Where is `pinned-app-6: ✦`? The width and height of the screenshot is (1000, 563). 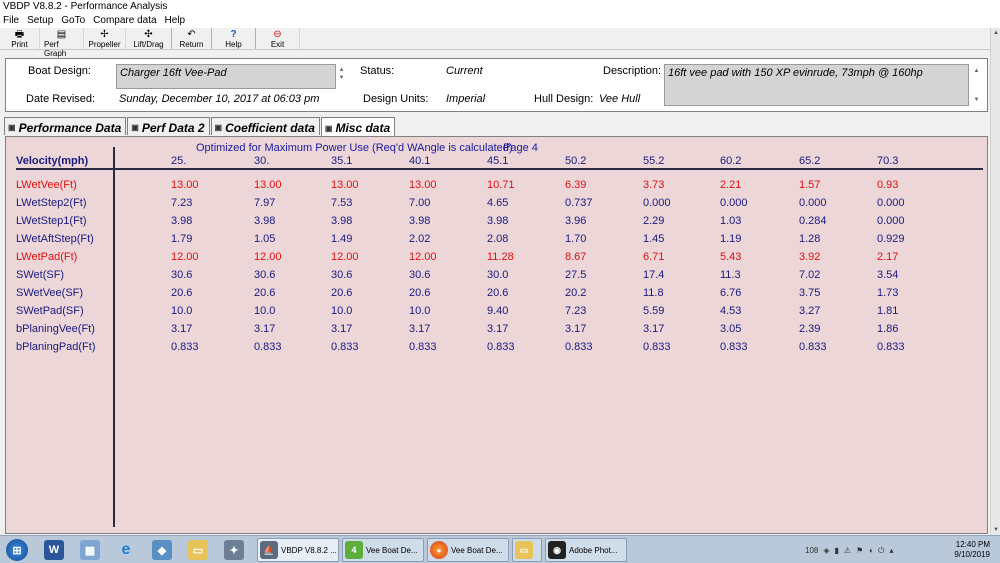
pinned-app-6: ✦ is located at coordinates (234, 550).